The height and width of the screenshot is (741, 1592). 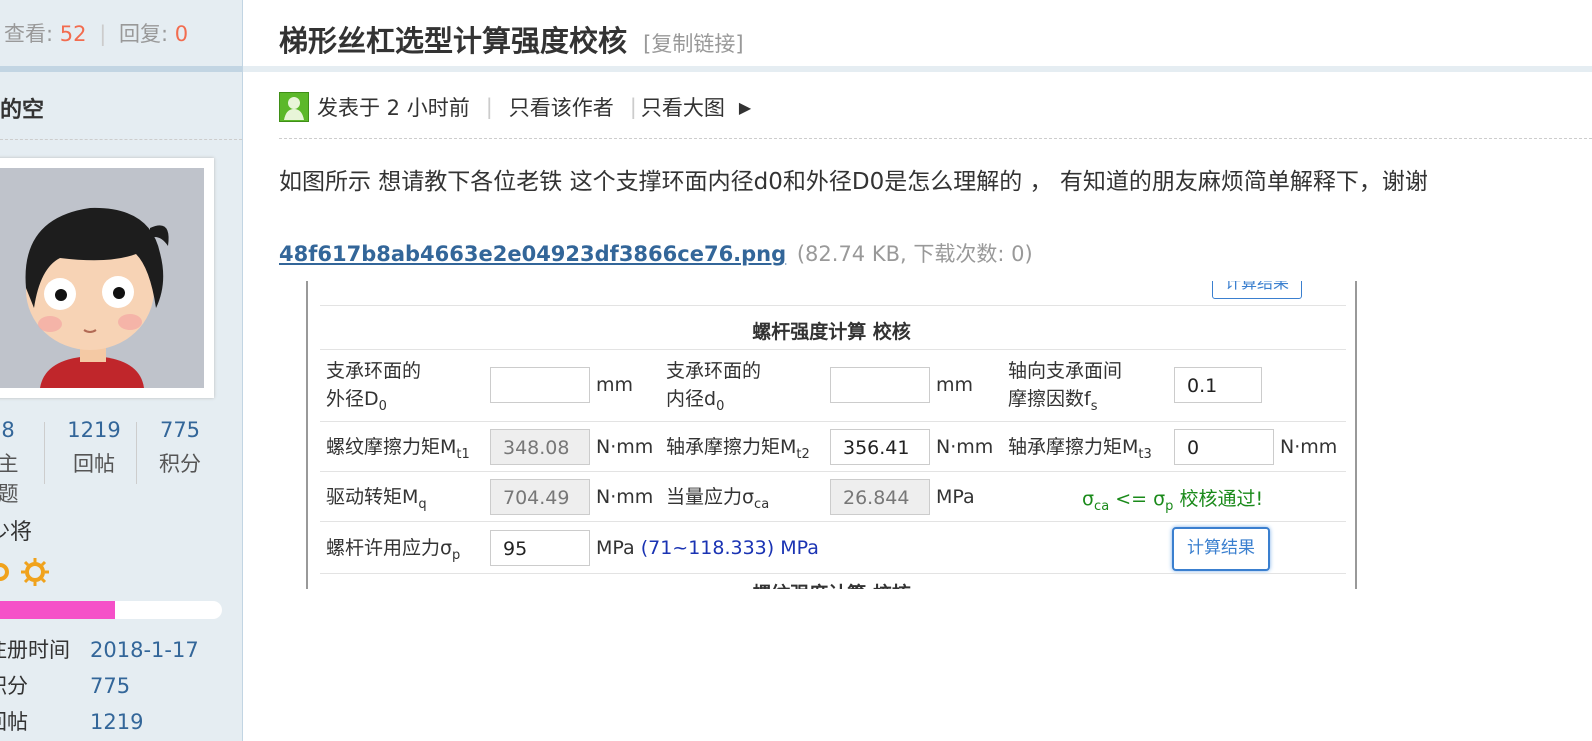 I want to click on info-value: 1219, so click(x=116, y=722).